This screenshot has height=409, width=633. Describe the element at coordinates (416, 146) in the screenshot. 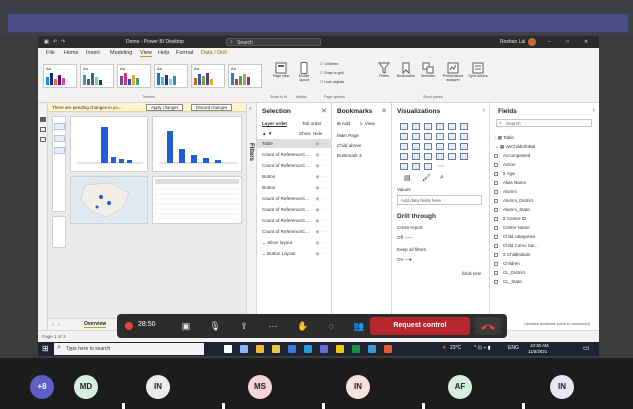

I see `scatter-icon` at that location.